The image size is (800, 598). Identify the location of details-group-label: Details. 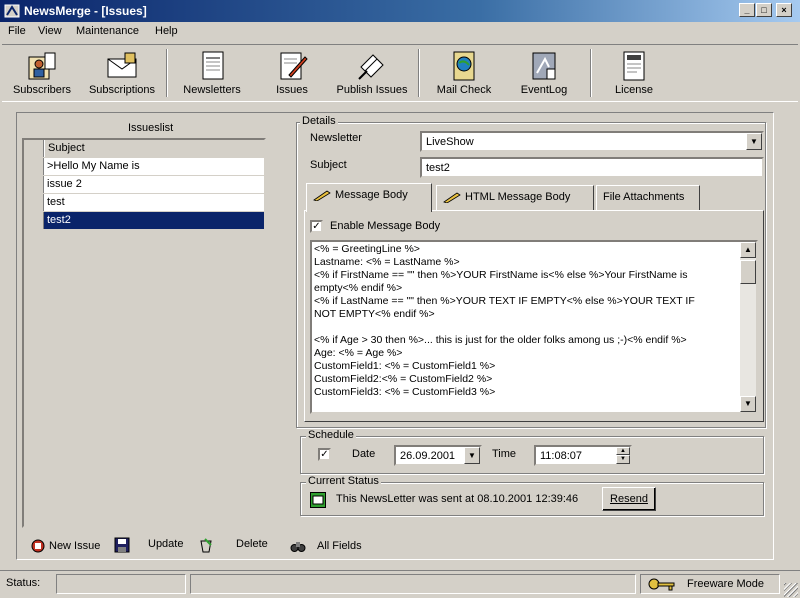
(319, 121).